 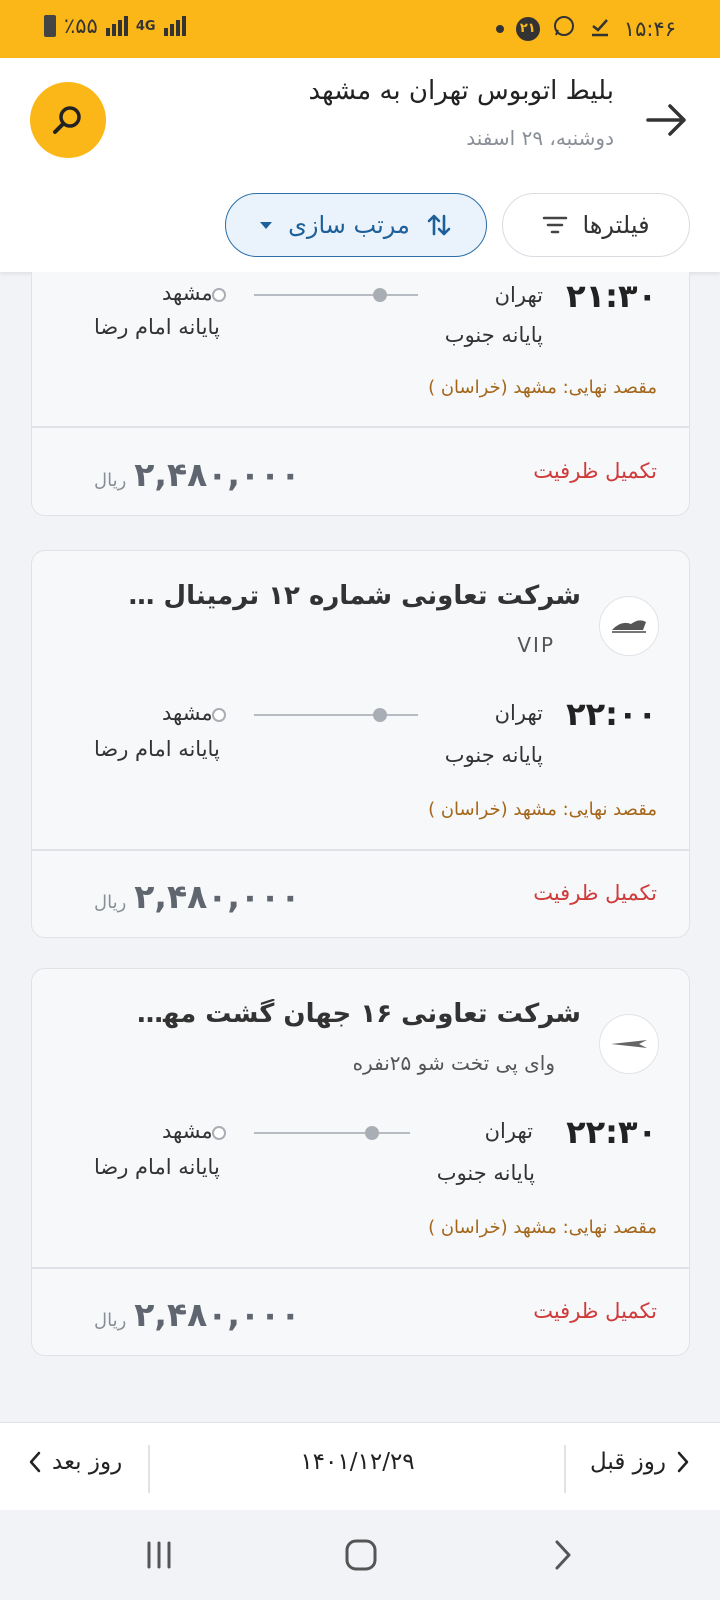 I want to click on system-back-button, so click(x=563, y=1555).